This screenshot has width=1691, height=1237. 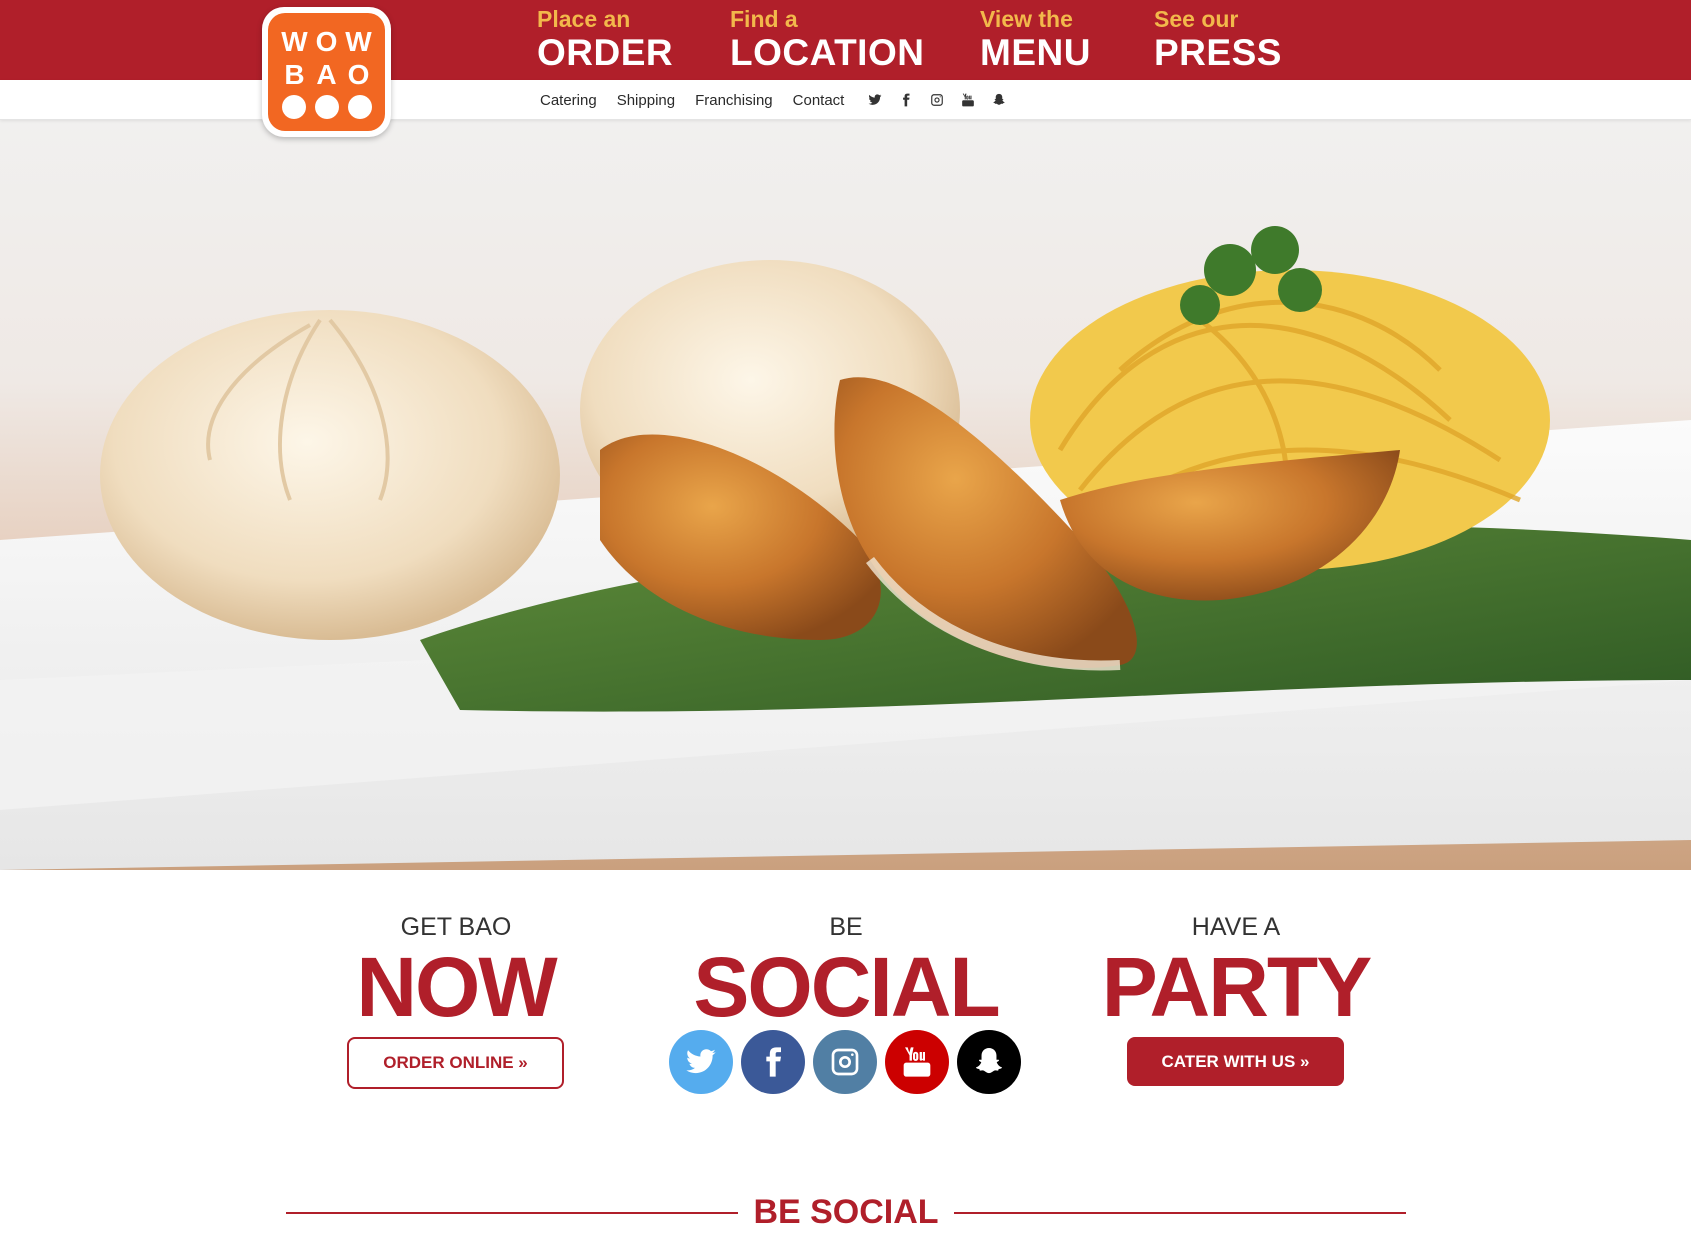 I want to click on logo-row-middle: B A O, so click(x=327, y=74).